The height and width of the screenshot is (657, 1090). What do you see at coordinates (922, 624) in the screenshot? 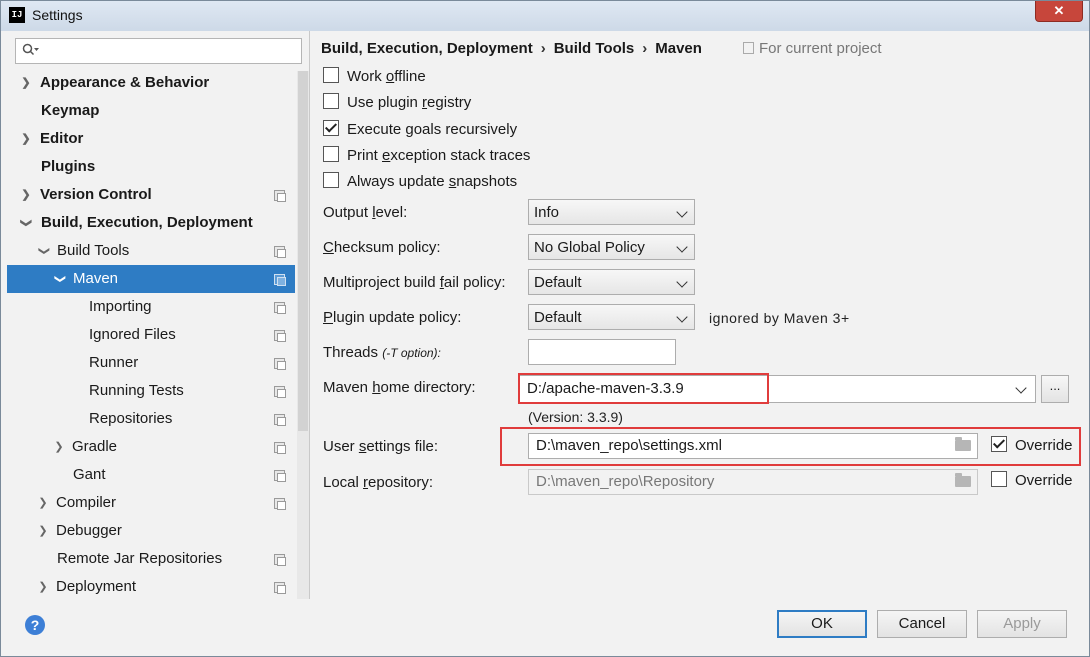
I see `cancel-button: Cancel` at bounding box center [922, 624].